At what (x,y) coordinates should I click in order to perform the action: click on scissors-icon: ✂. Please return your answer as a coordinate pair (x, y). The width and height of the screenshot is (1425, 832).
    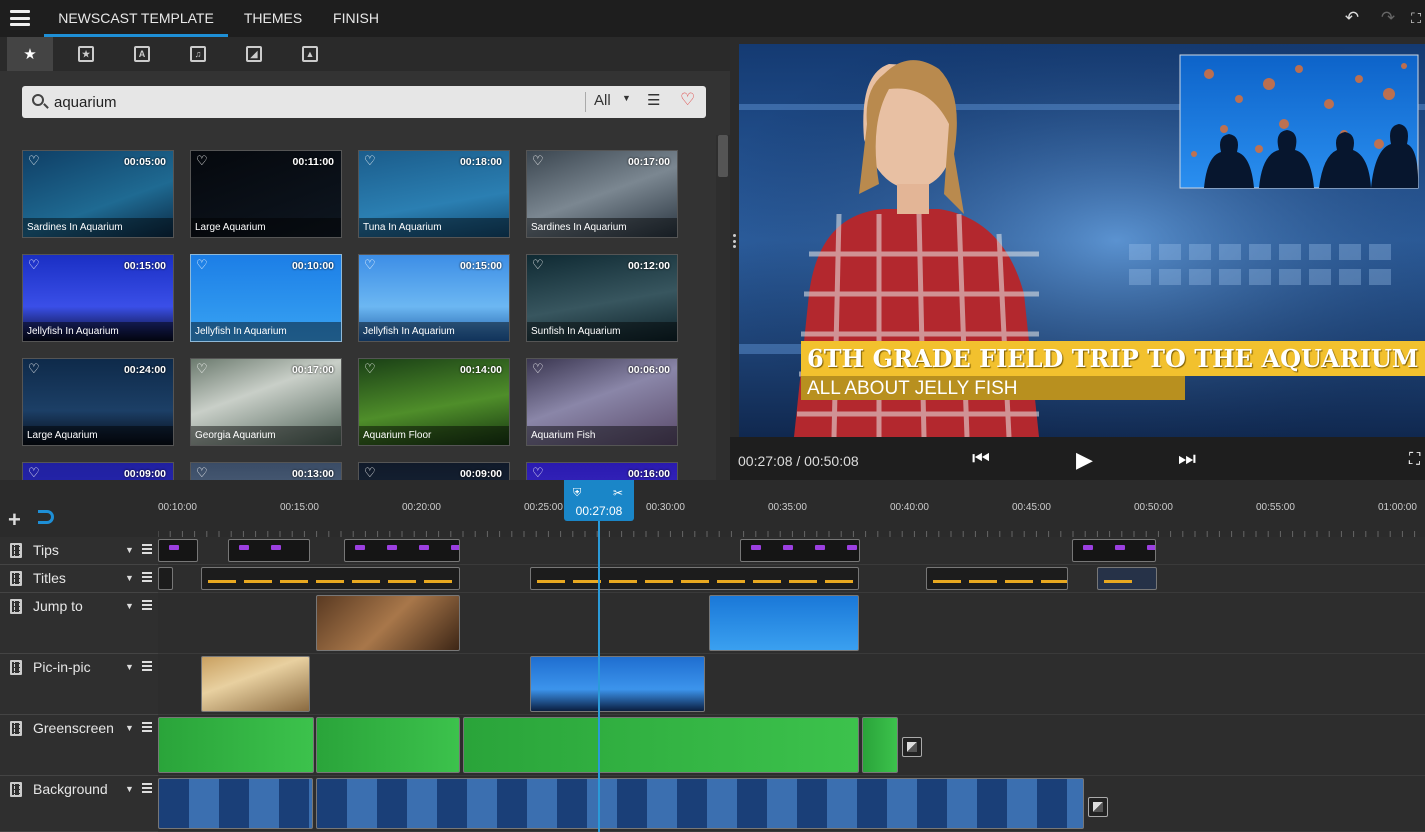
    Looking at the image, I should click on (618, 493).